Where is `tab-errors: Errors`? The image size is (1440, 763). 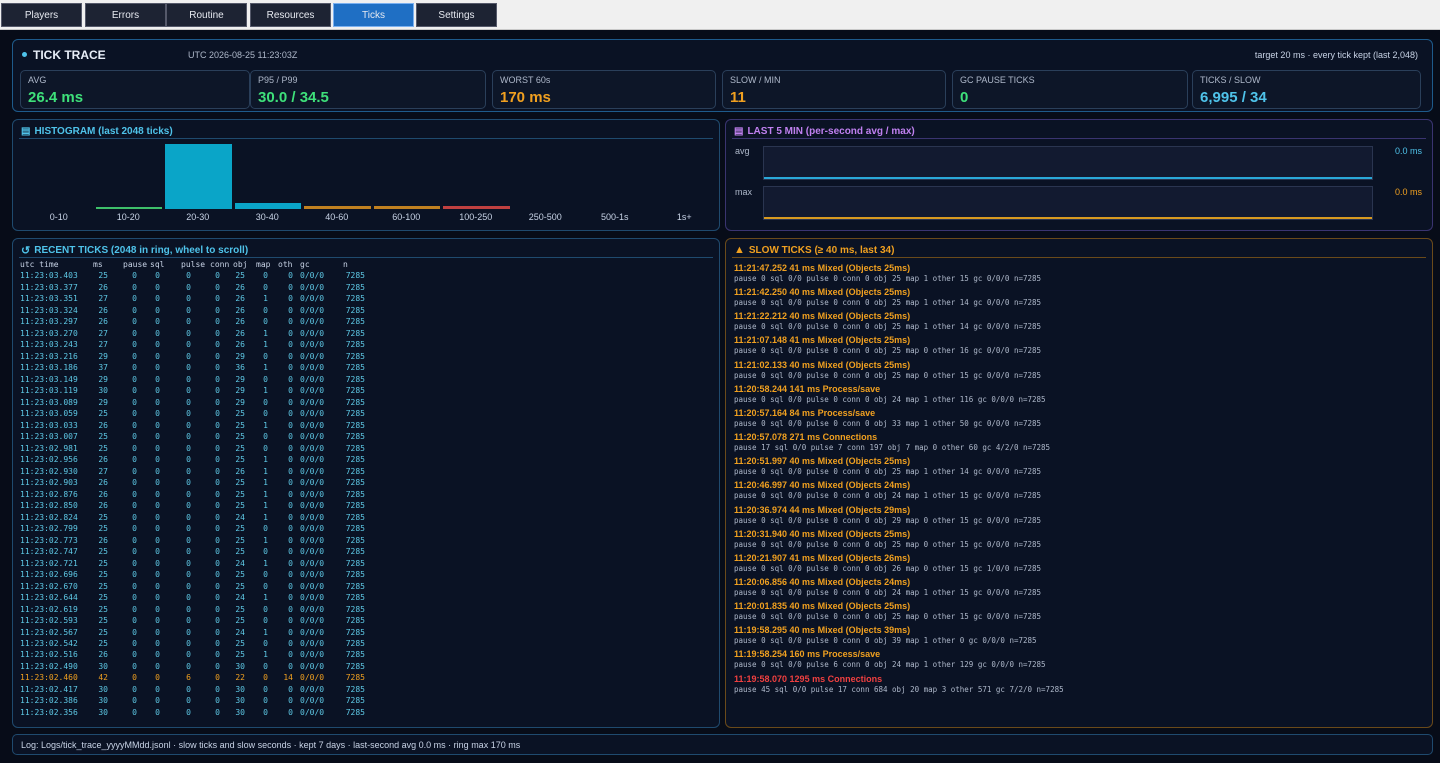 tab-errors: Errors is located at coordinates (125, 15).